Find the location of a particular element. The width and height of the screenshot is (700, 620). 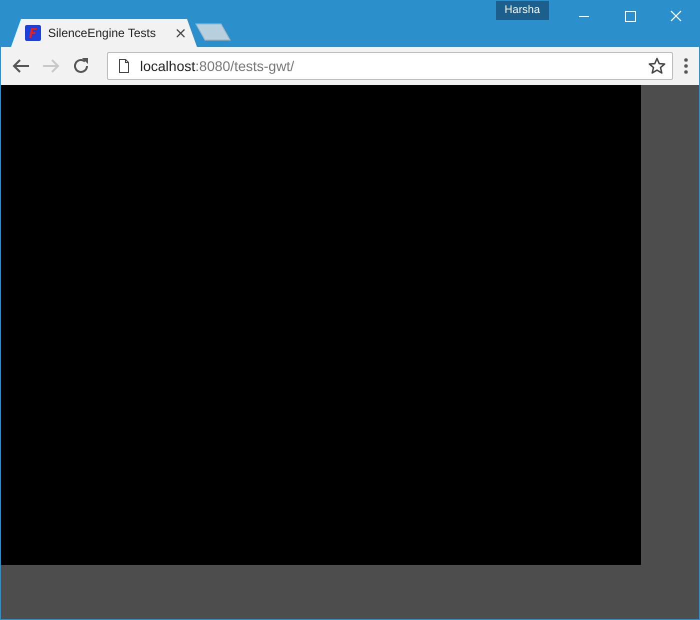

tab-title: SilenceEngine Tests is located at coordinates (102, 33).